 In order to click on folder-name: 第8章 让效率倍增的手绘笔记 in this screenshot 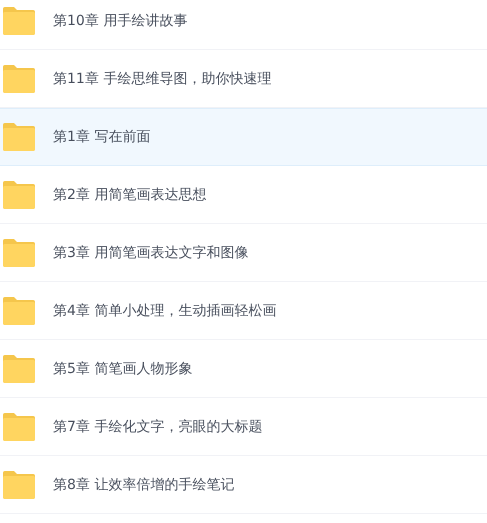, I will do `click(143, 485)`.